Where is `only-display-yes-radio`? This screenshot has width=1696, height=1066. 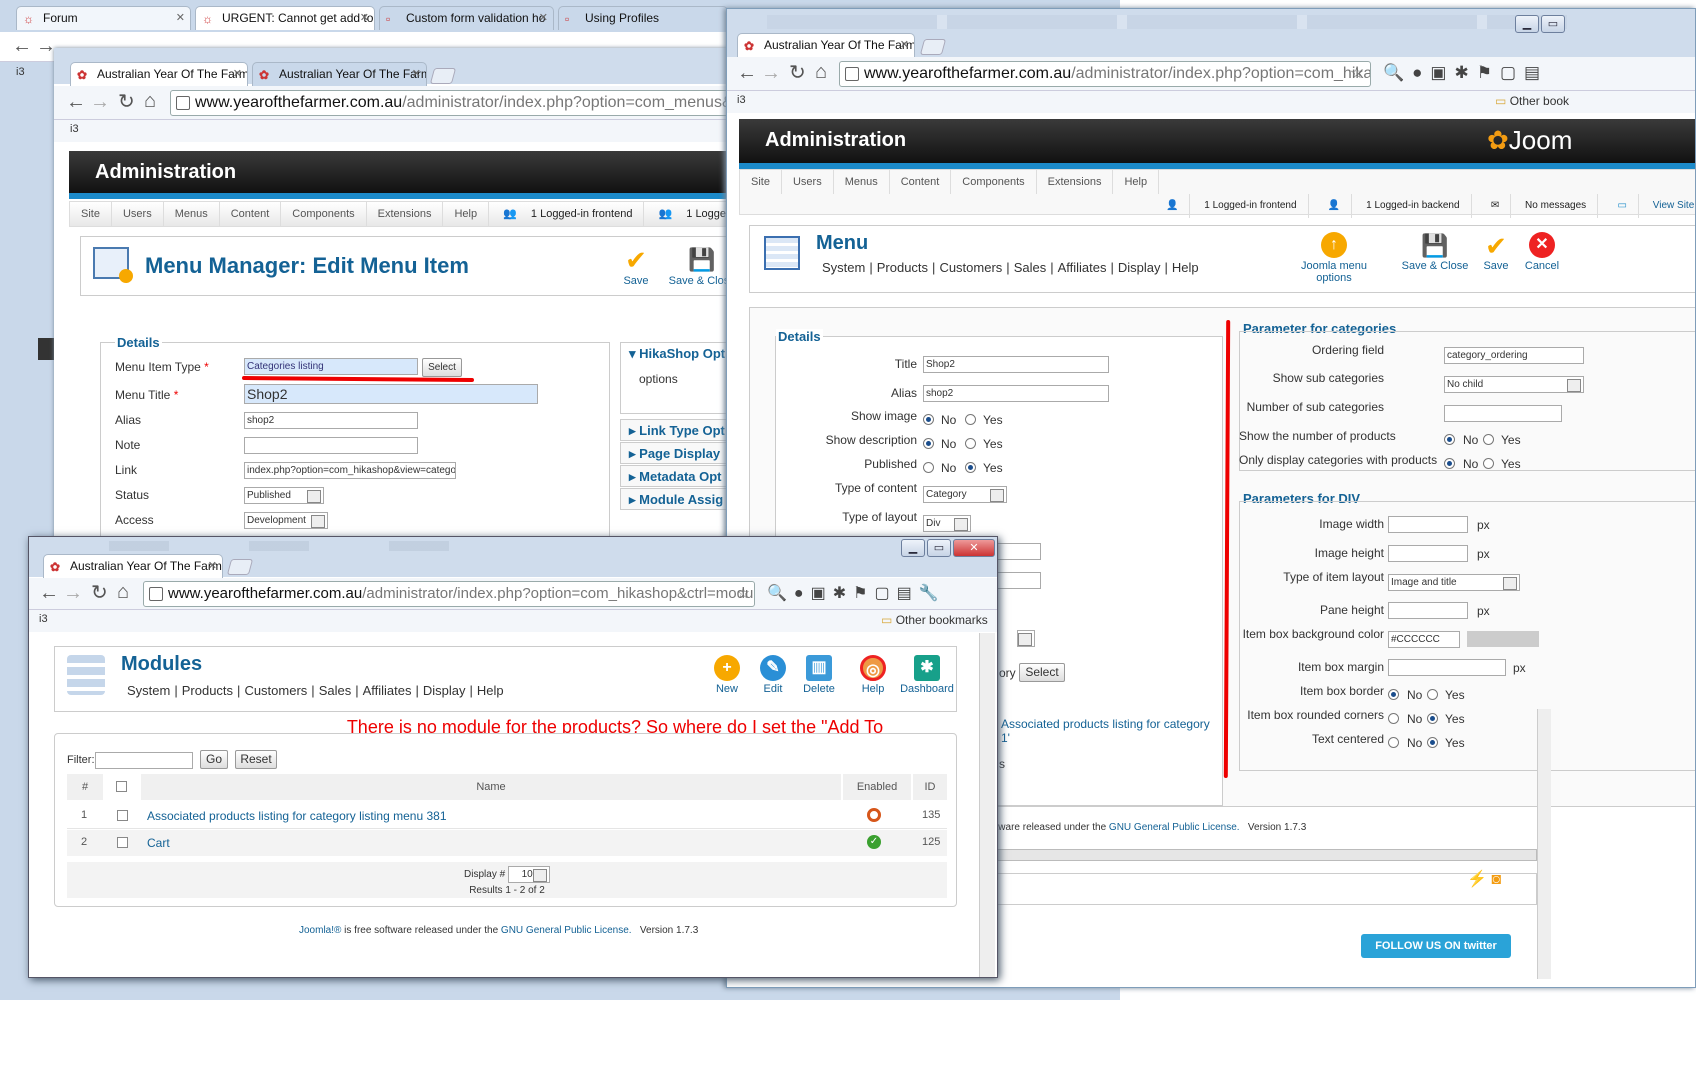 only-display-yes-radio is located at coordinates (1488, 463).